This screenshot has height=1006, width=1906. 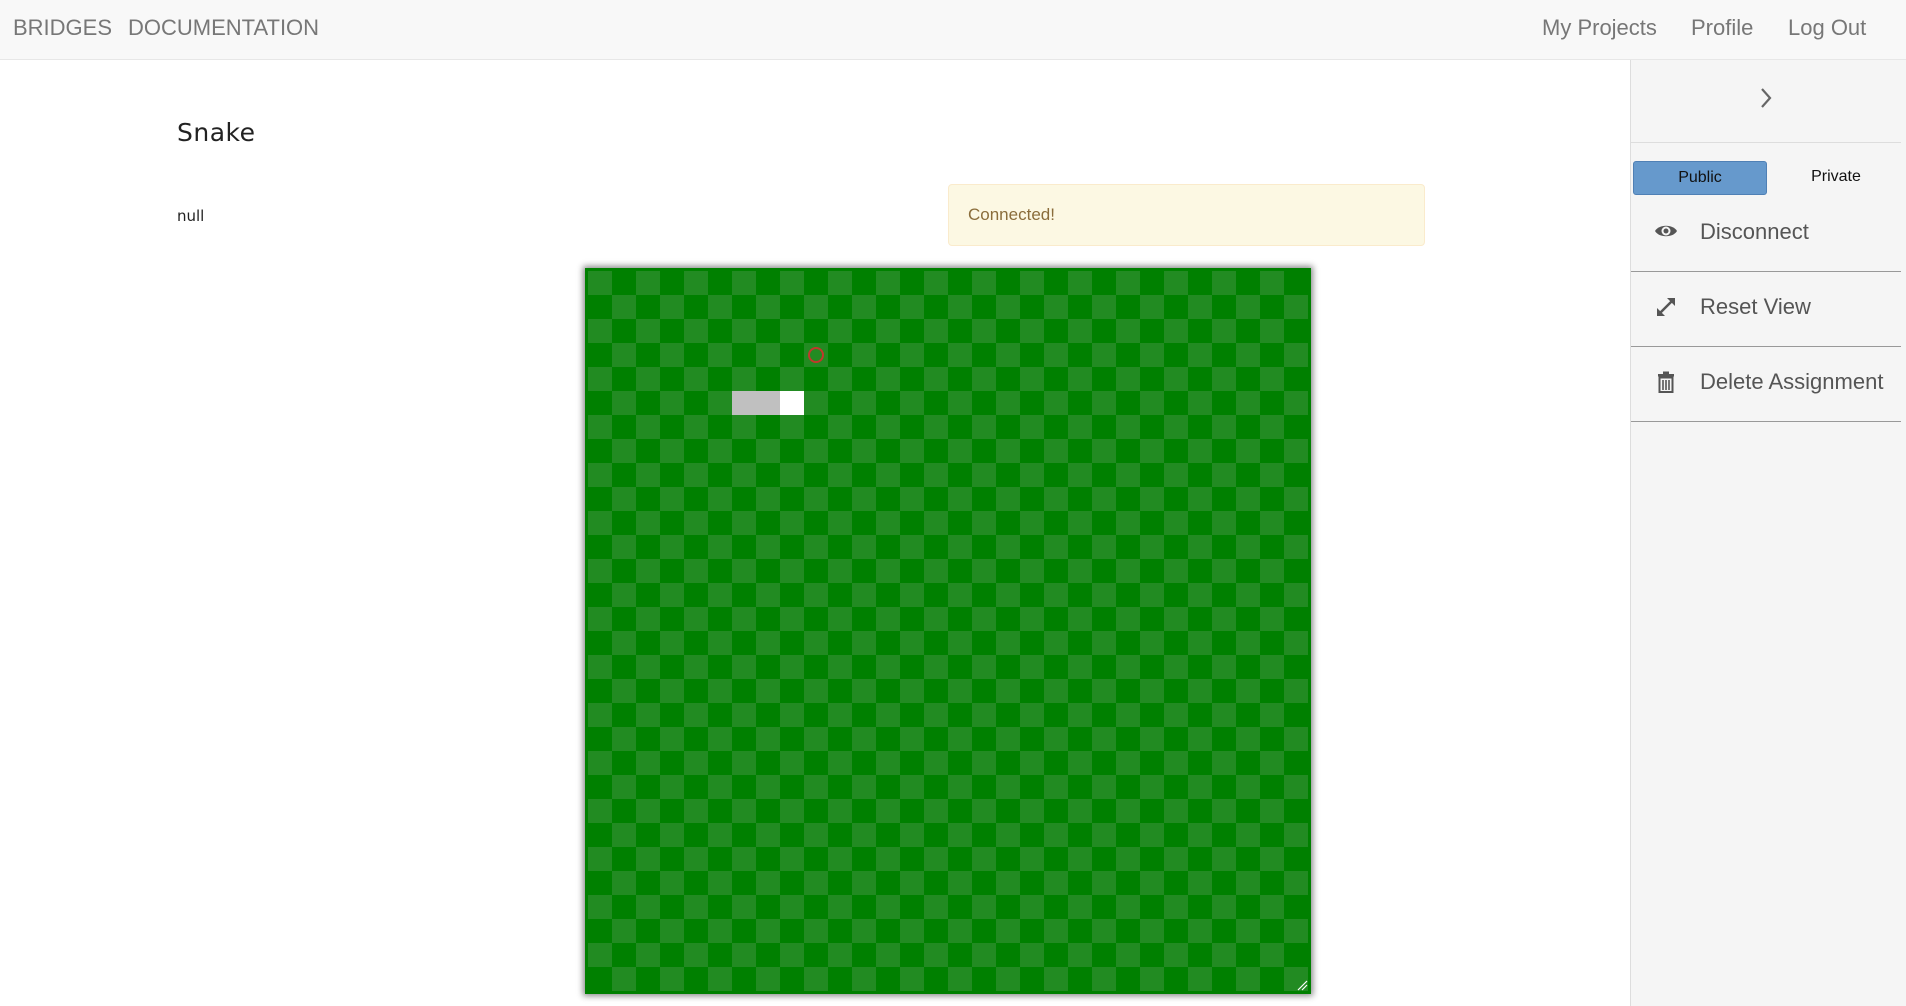 What do you see at coordinates (62, 28) in the screenshot?
I see `nav-brand-link: BRIDGES` at bounding box center [62, 28].